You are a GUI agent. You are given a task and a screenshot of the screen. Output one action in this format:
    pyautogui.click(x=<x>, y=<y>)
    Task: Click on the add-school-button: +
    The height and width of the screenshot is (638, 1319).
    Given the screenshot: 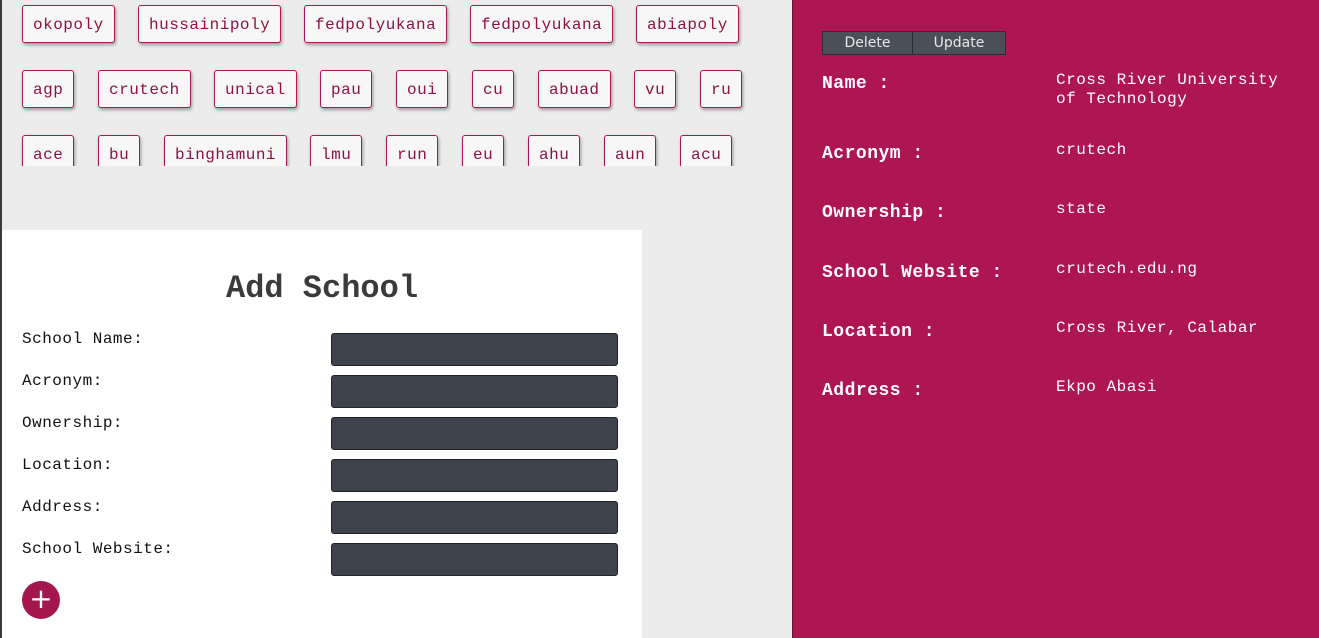 What is the action you would take?
    pyautogui.click(x=41, y=600)
    